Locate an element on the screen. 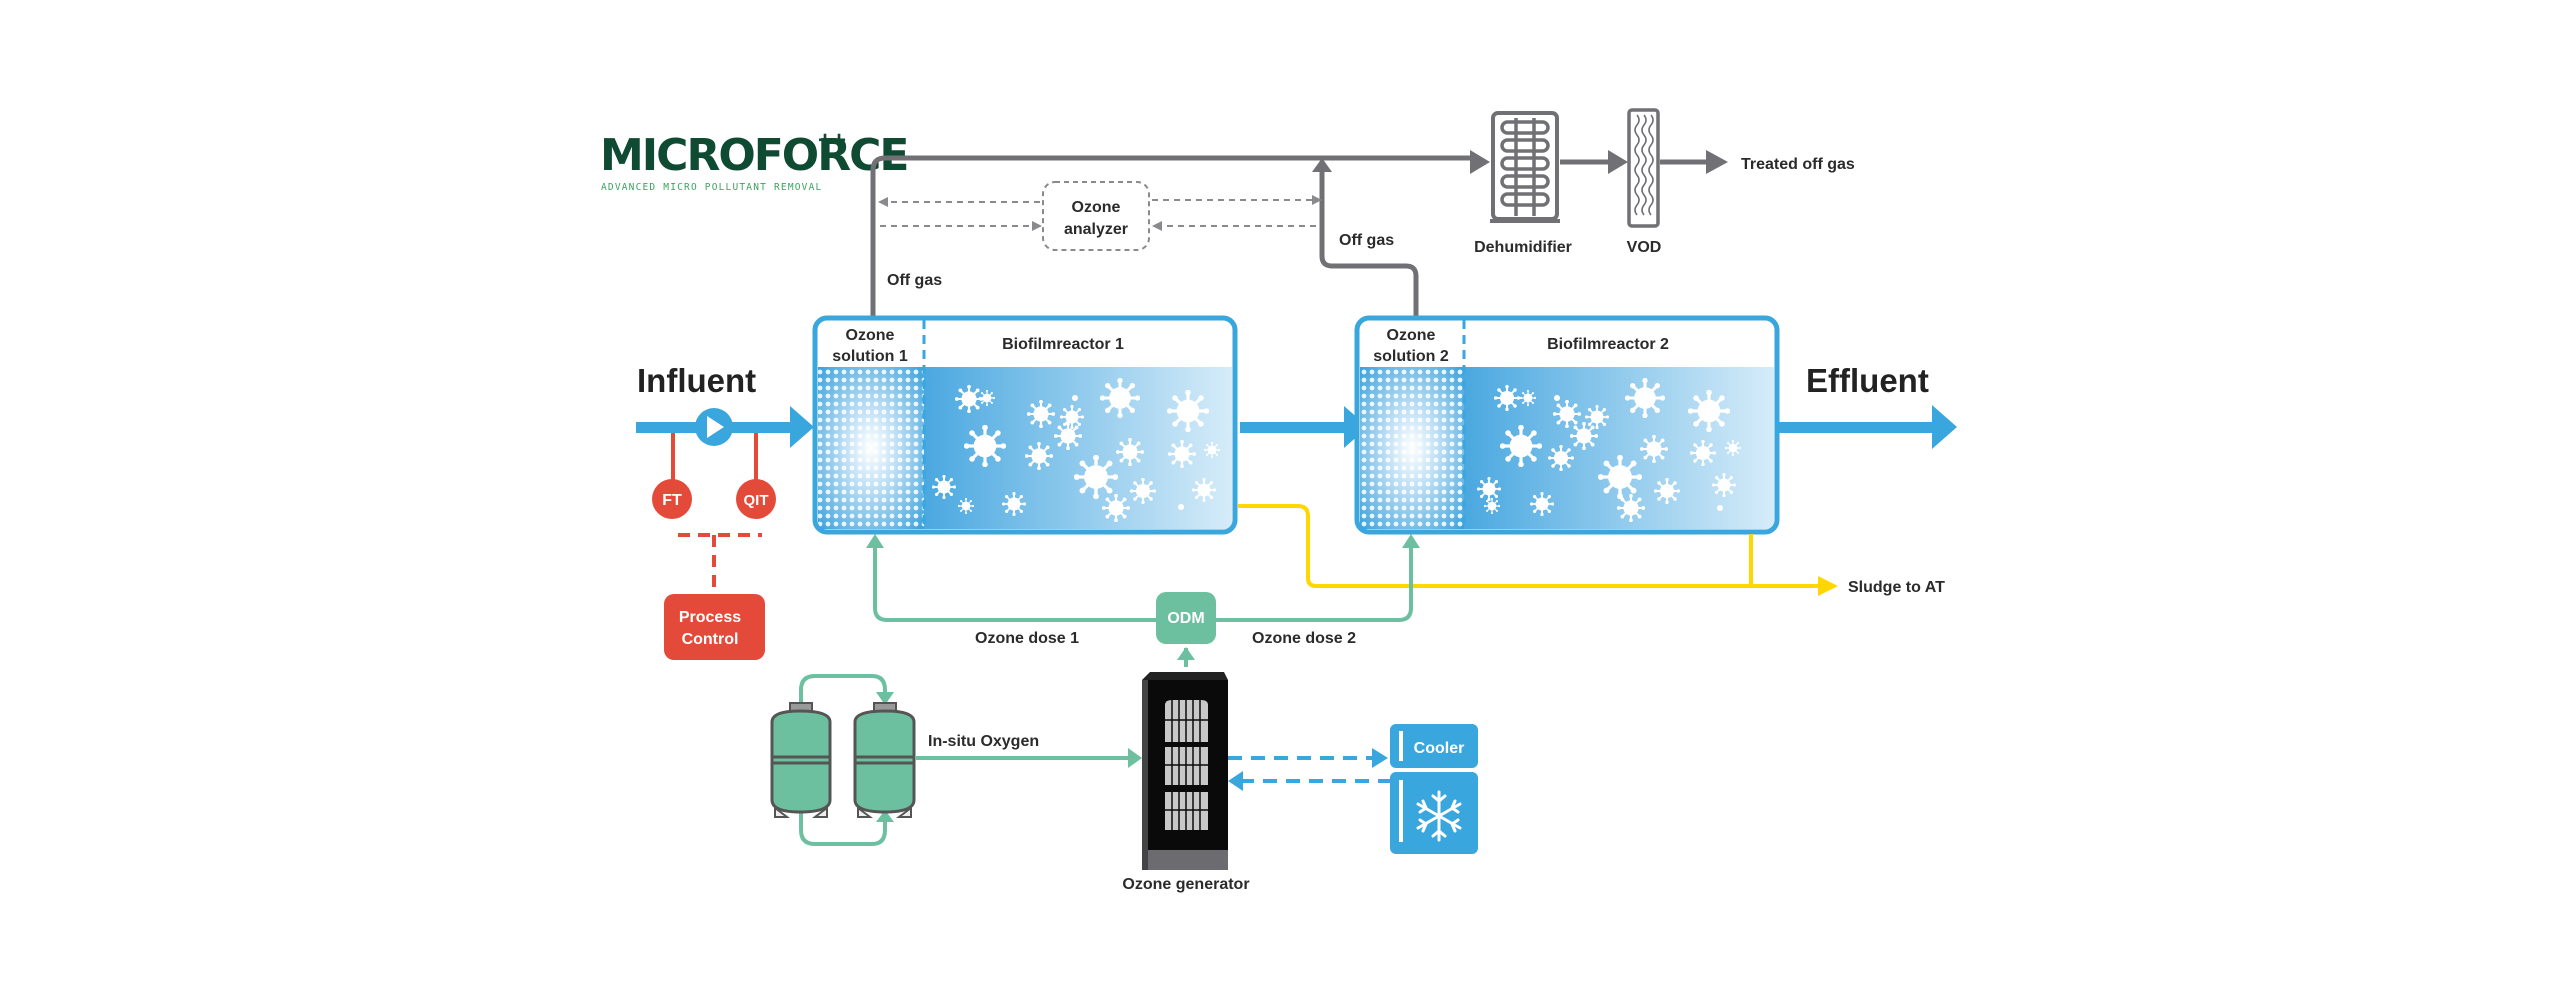 The width and height of the screenshot is (2560, 1004). biofilmreactor-2-label: Biofilmreactor 2 is located at coordinates (1608, 344).